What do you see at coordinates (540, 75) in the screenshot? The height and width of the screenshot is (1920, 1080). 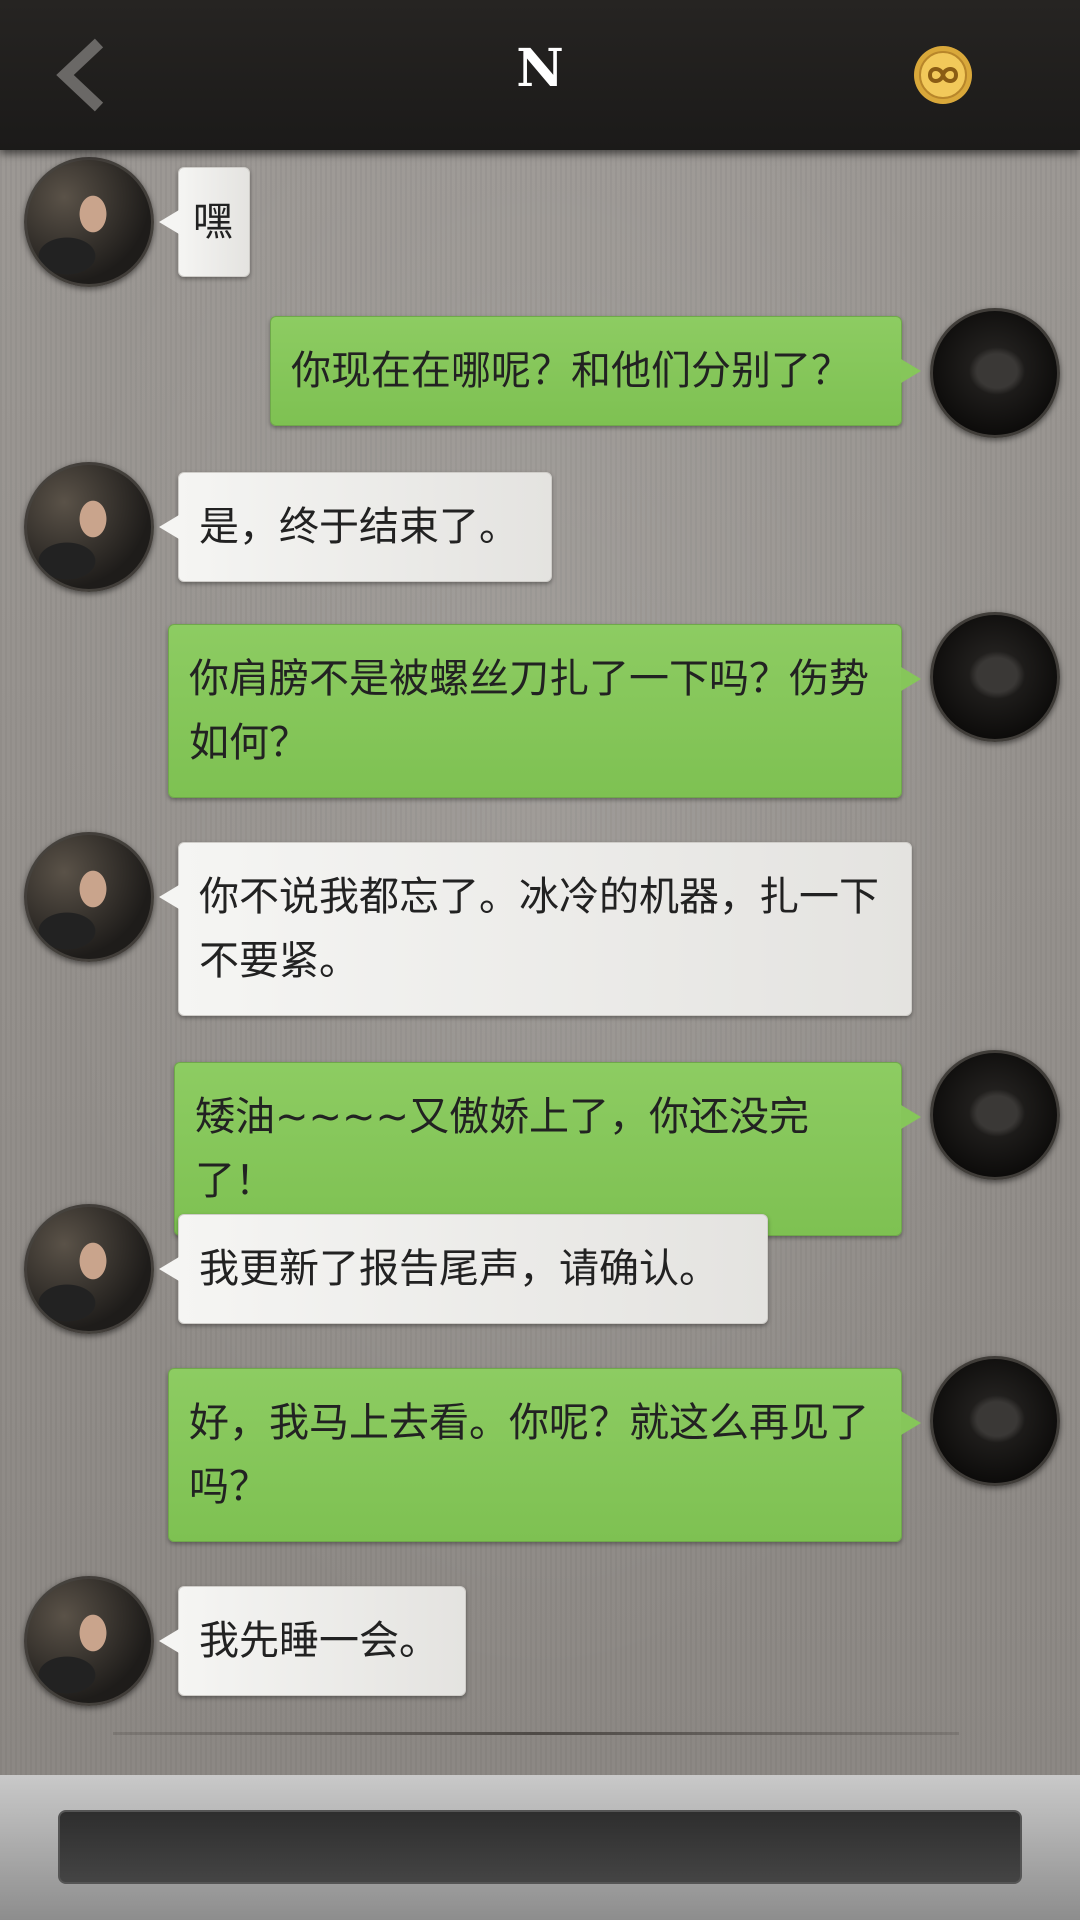 I see `top-bar: N` at bounding box center [540, 75].